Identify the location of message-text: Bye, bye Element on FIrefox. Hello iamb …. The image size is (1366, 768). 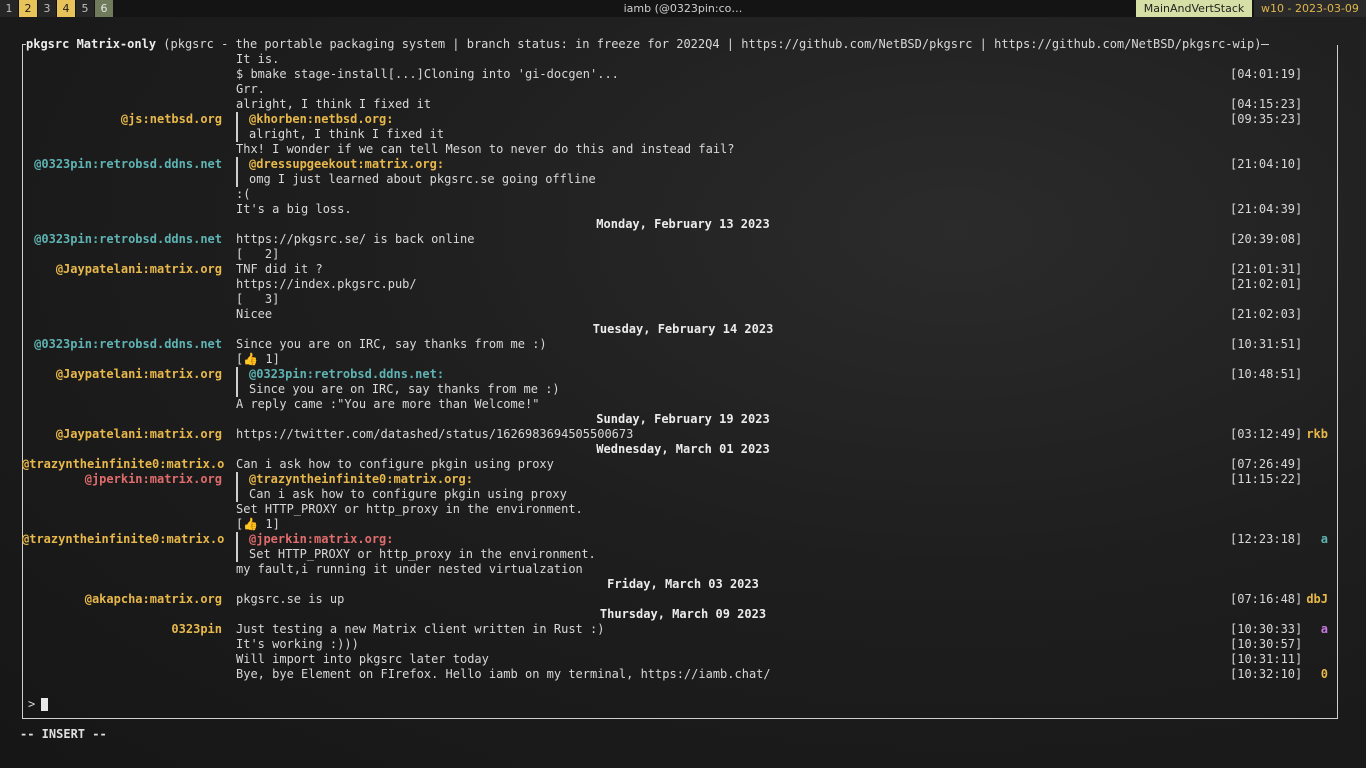
(503, 674).